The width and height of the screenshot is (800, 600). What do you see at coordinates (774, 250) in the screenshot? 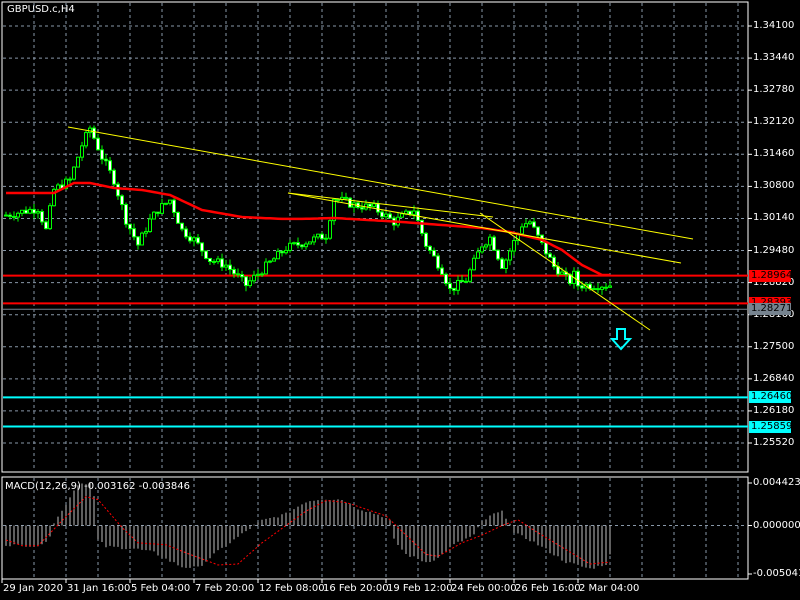
I see `price-tick-label: 1.29480` at bounding box center [774, 250].